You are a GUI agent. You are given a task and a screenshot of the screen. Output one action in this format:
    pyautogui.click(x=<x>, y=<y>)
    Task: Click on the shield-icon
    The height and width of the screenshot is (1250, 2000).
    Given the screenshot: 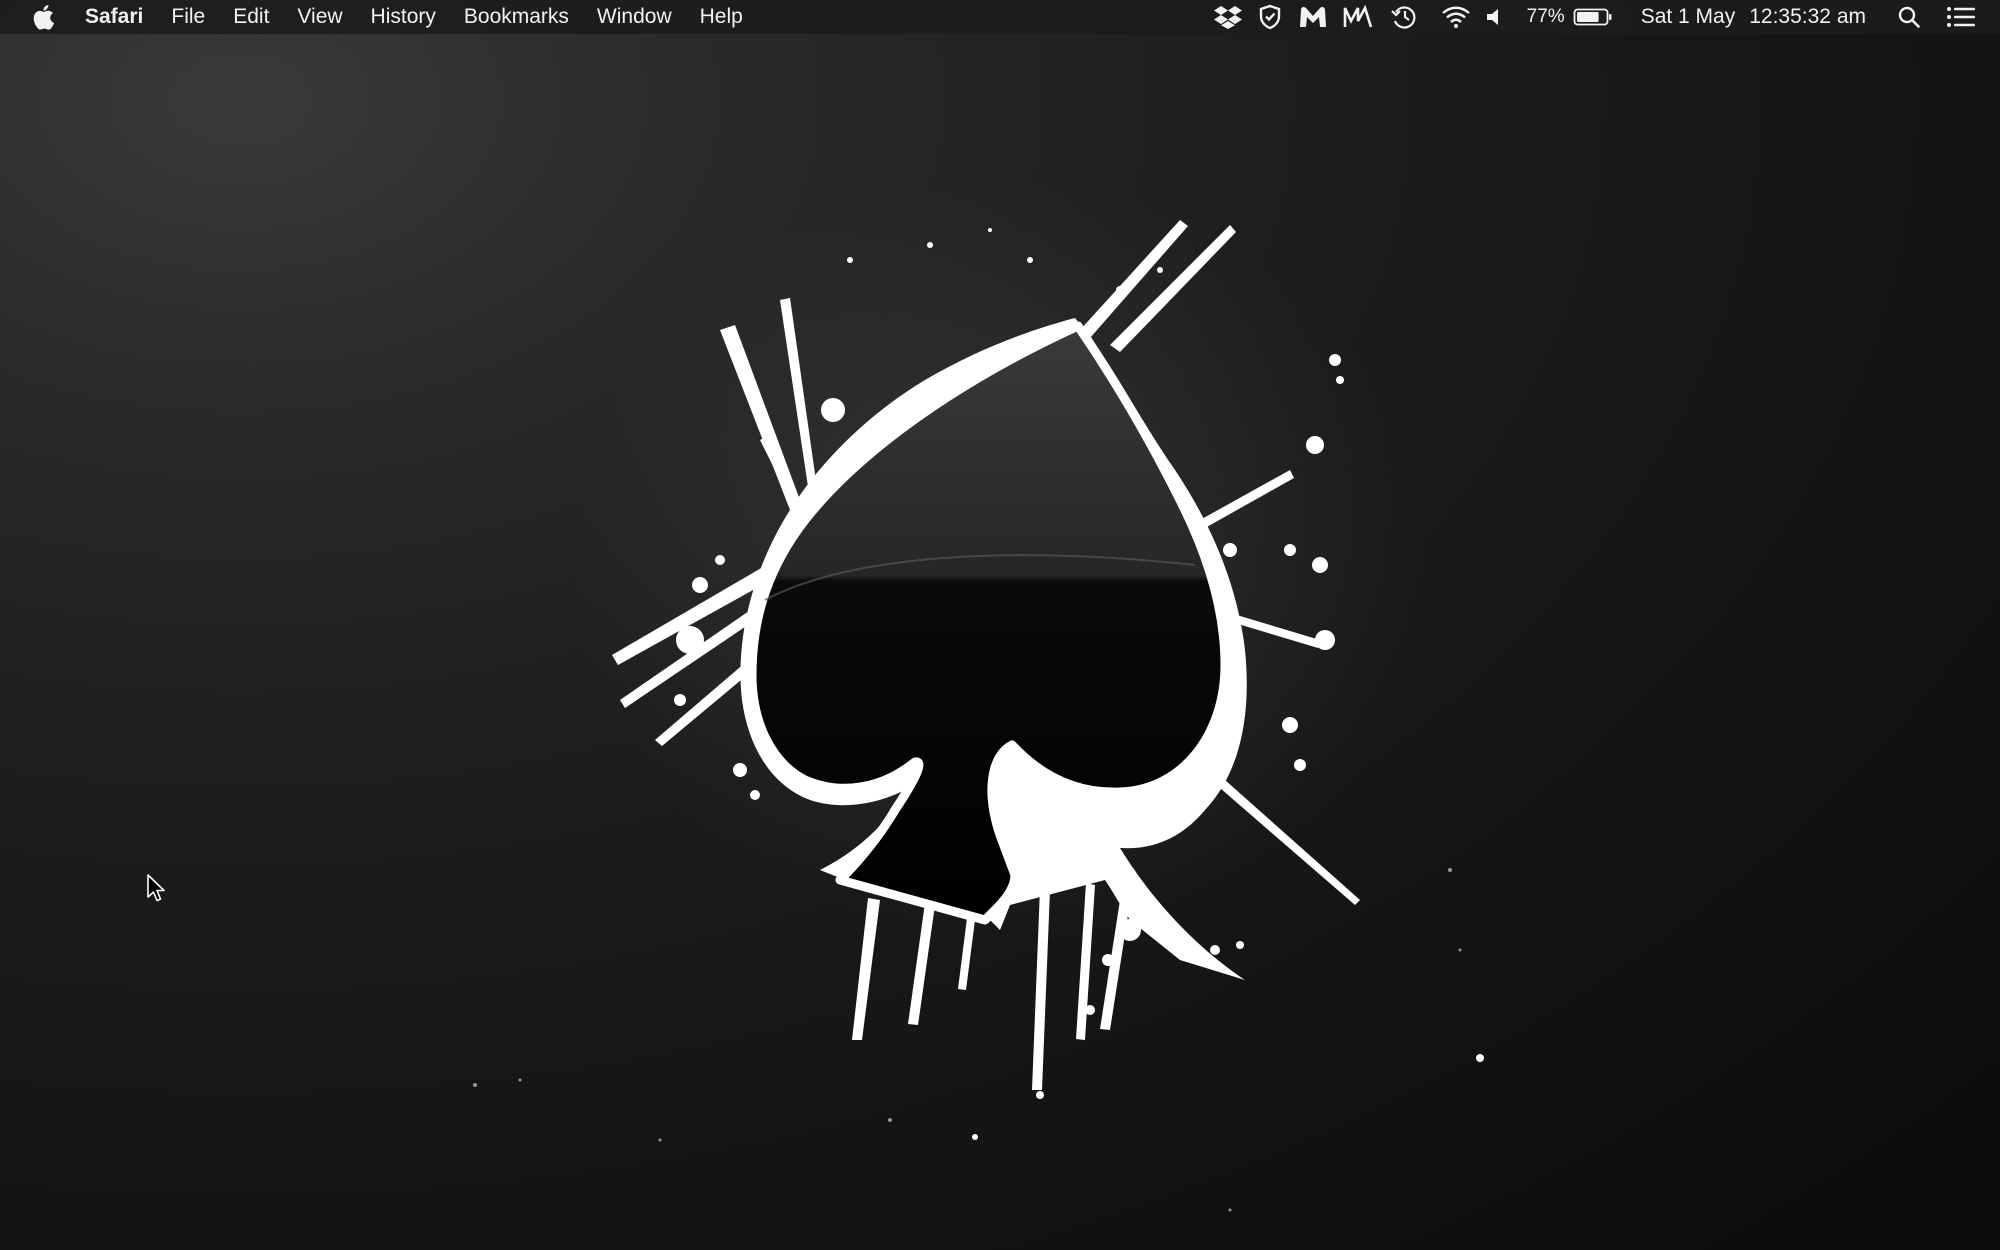 What is the action you would take?
    pyautogui.click(x=1270, y=17)
    